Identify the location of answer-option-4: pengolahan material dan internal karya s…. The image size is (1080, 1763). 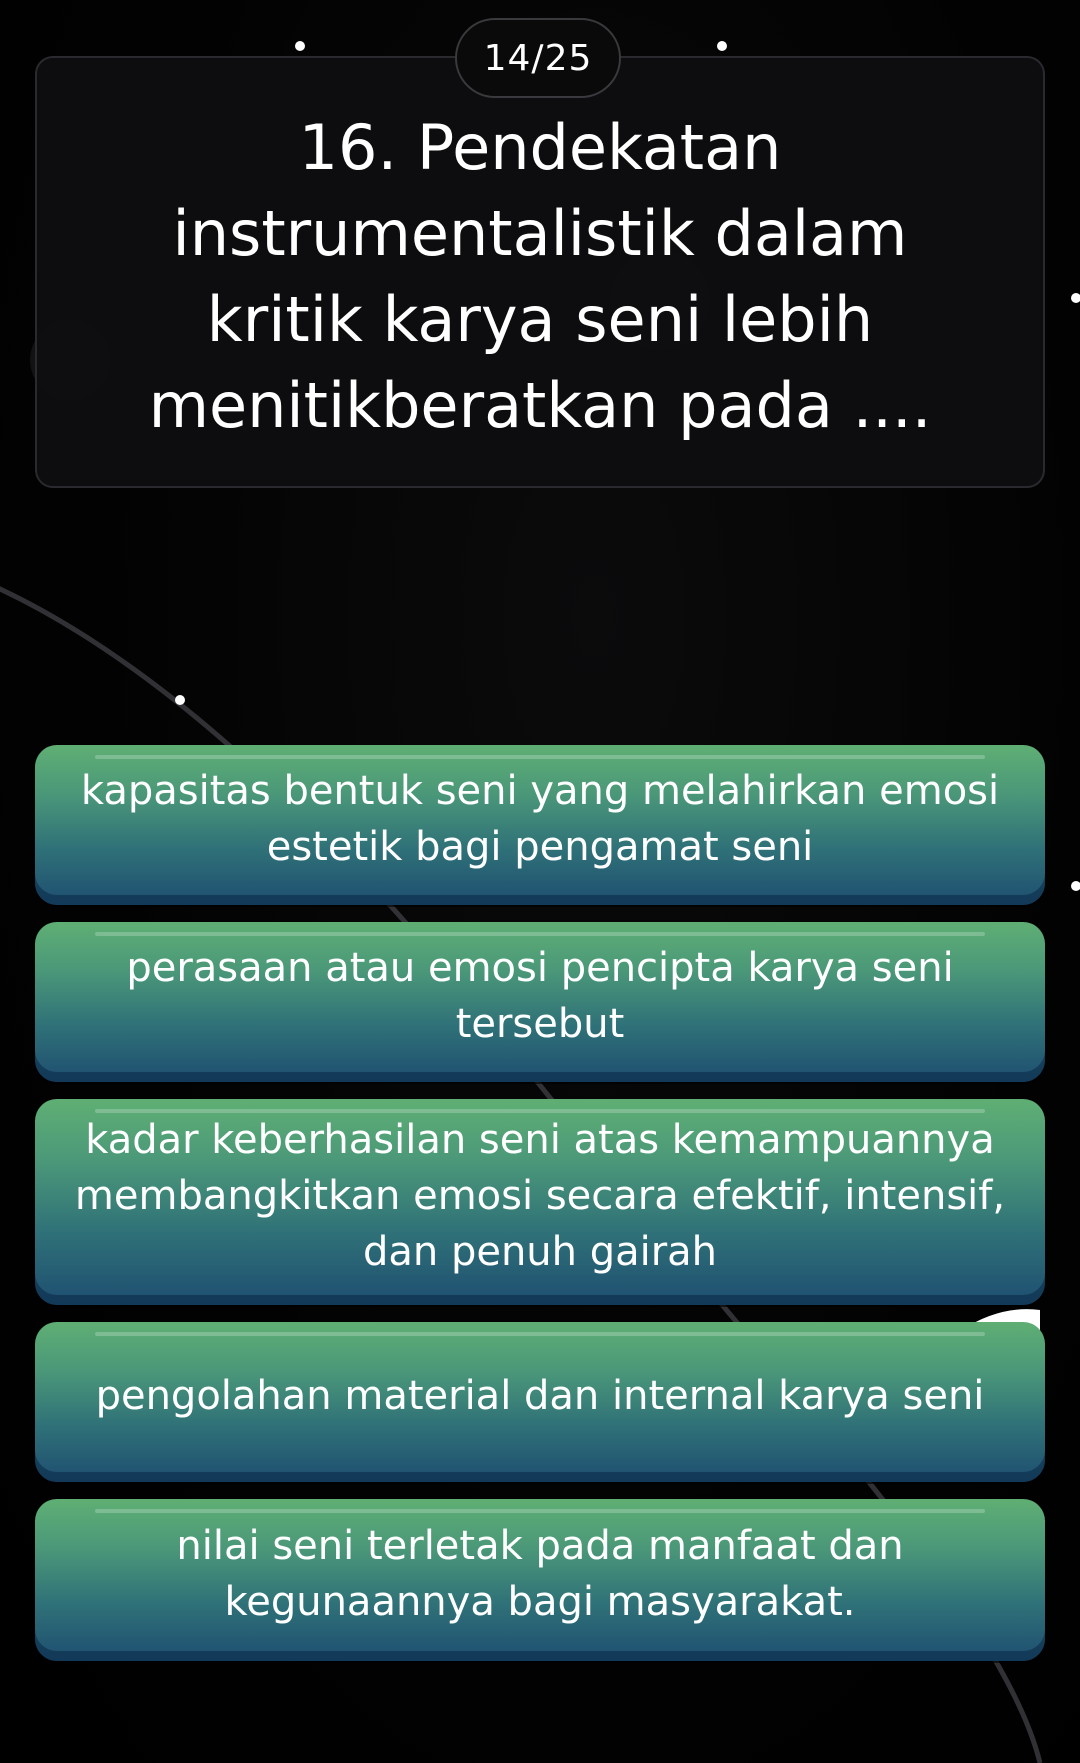
(540, 1402).